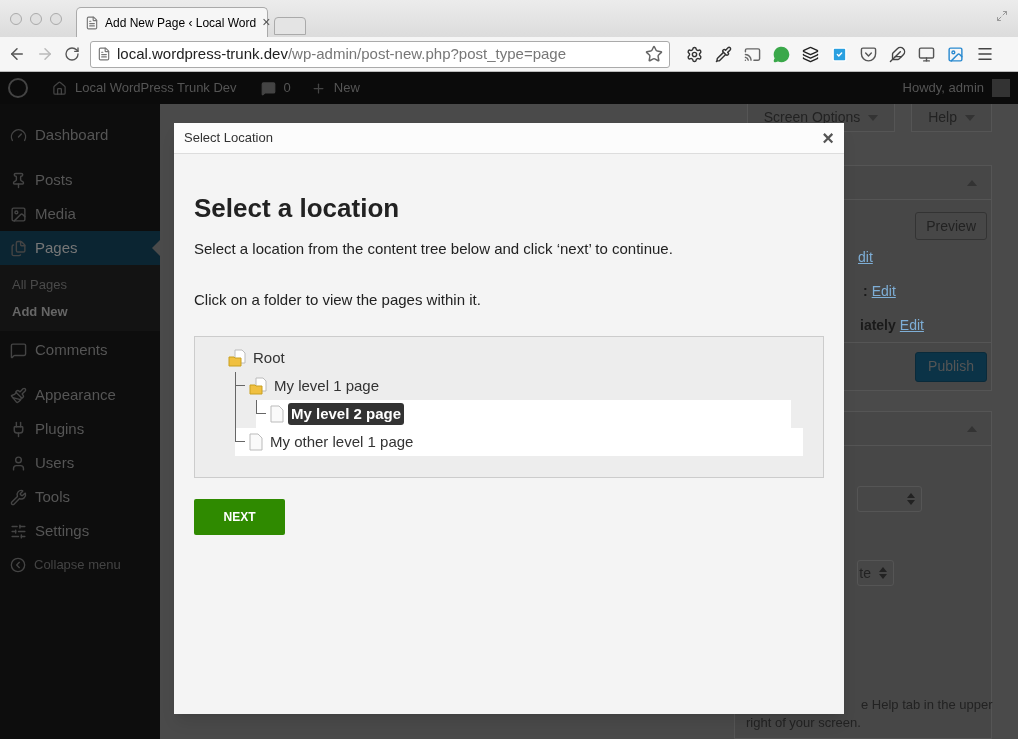  I want to click on publish-button: Publish, so click(951, 366).